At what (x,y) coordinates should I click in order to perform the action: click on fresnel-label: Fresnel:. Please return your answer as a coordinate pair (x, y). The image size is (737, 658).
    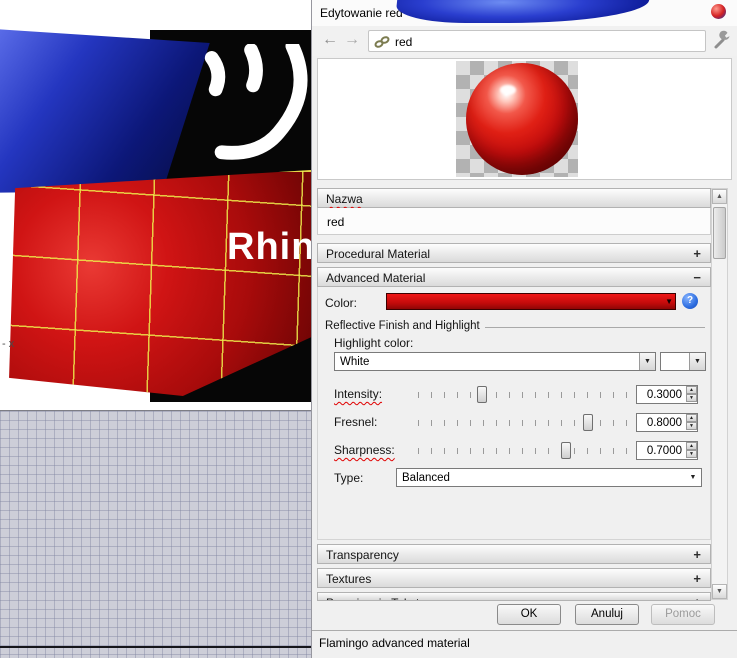
    Looking at the image, I should click on (356, 422).